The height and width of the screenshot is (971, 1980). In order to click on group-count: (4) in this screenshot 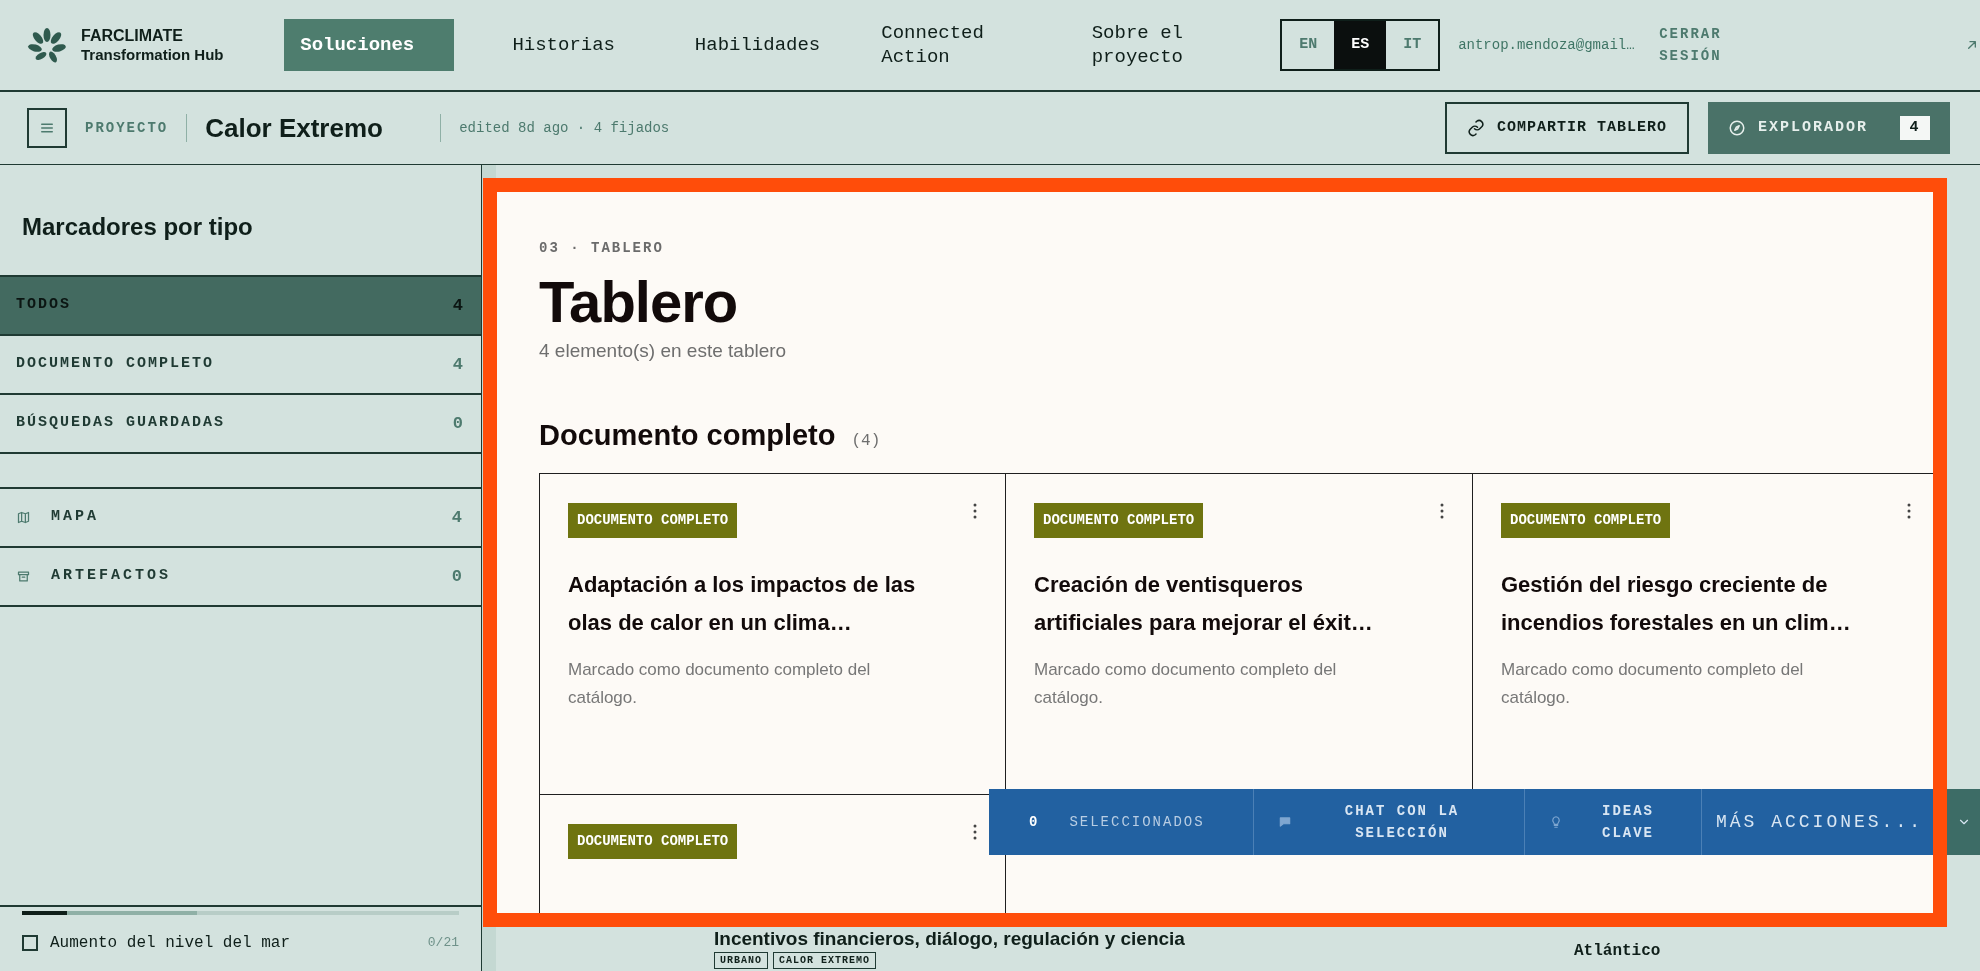, I will do `click(866, 441)`.